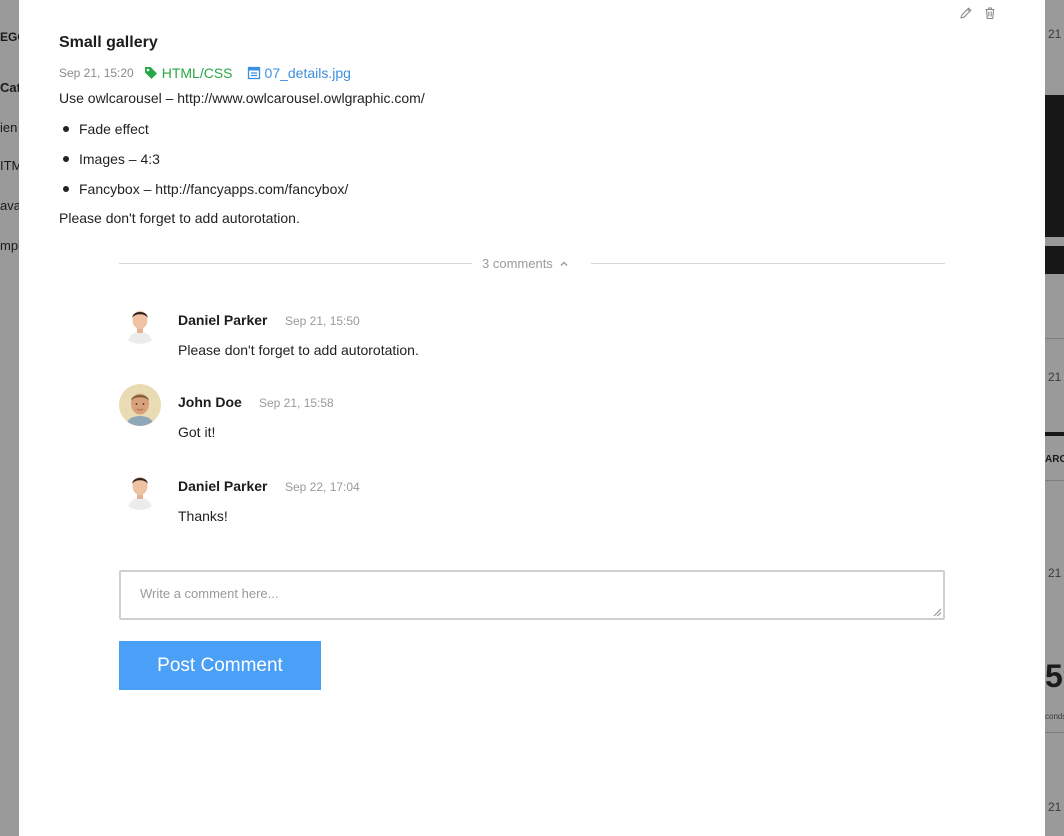  I want to click on comment-timestamp: Sep 21, 15:50, so click(322, 321).